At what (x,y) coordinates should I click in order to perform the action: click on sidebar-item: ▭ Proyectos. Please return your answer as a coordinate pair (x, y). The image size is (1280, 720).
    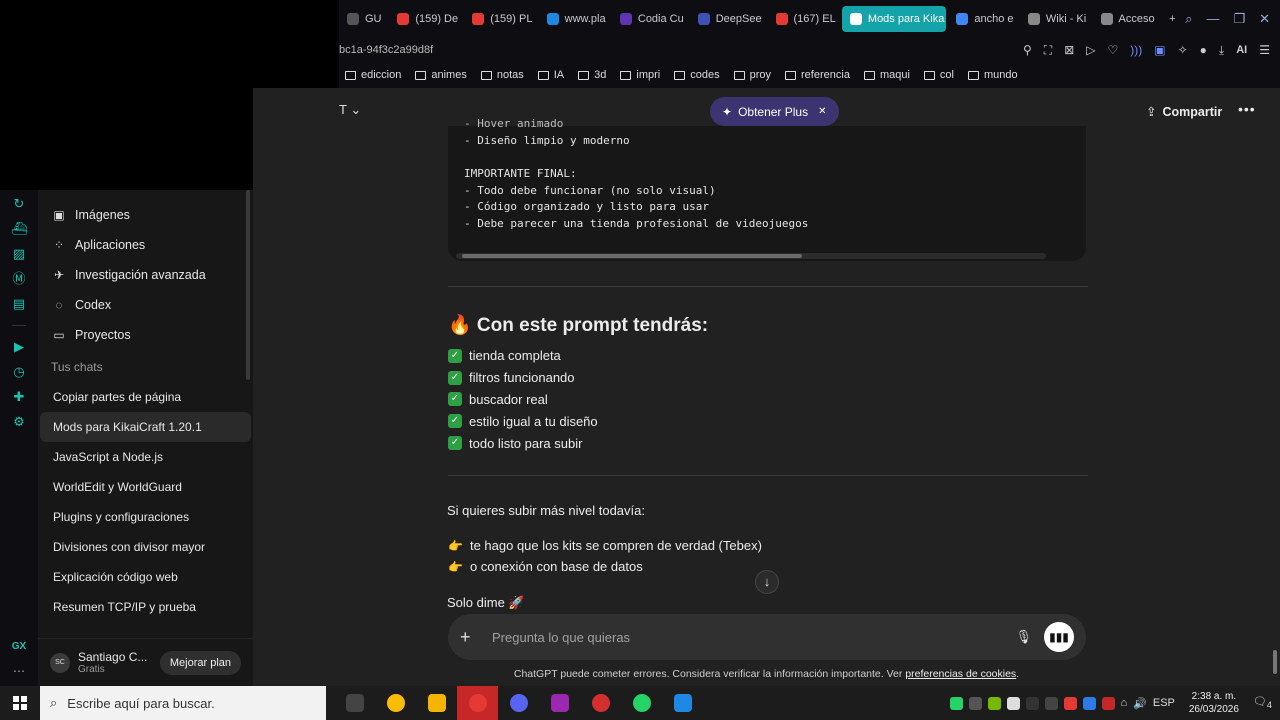
    Looking at the image, I should click on (145, 335).